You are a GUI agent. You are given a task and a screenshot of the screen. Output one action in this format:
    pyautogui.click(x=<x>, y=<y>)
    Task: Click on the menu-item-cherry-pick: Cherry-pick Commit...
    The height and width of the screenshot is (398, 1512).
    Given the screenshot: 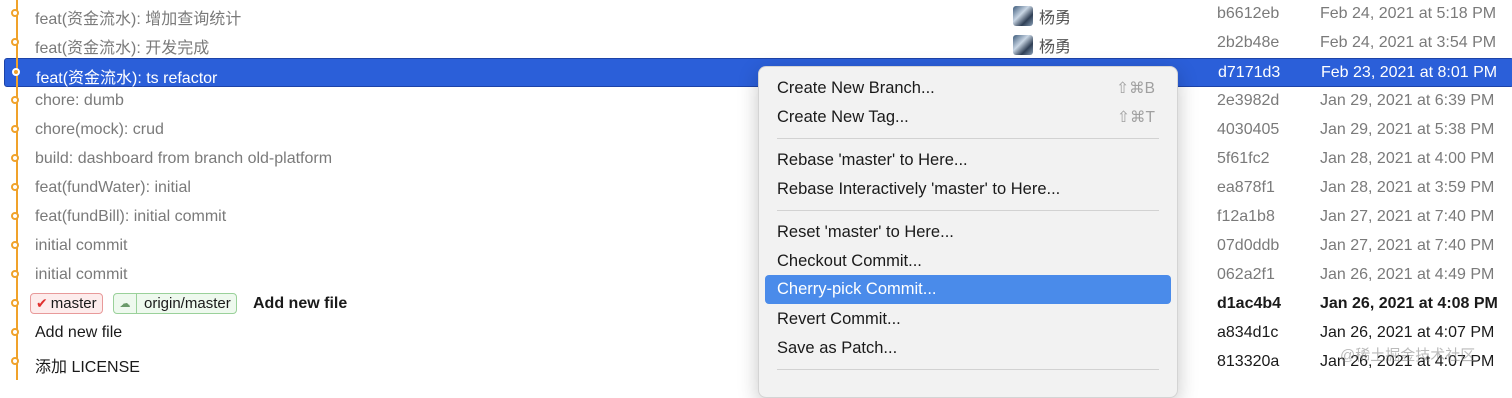 What is the action you would take?
    pyautogui.click(x=968, y=289)
    